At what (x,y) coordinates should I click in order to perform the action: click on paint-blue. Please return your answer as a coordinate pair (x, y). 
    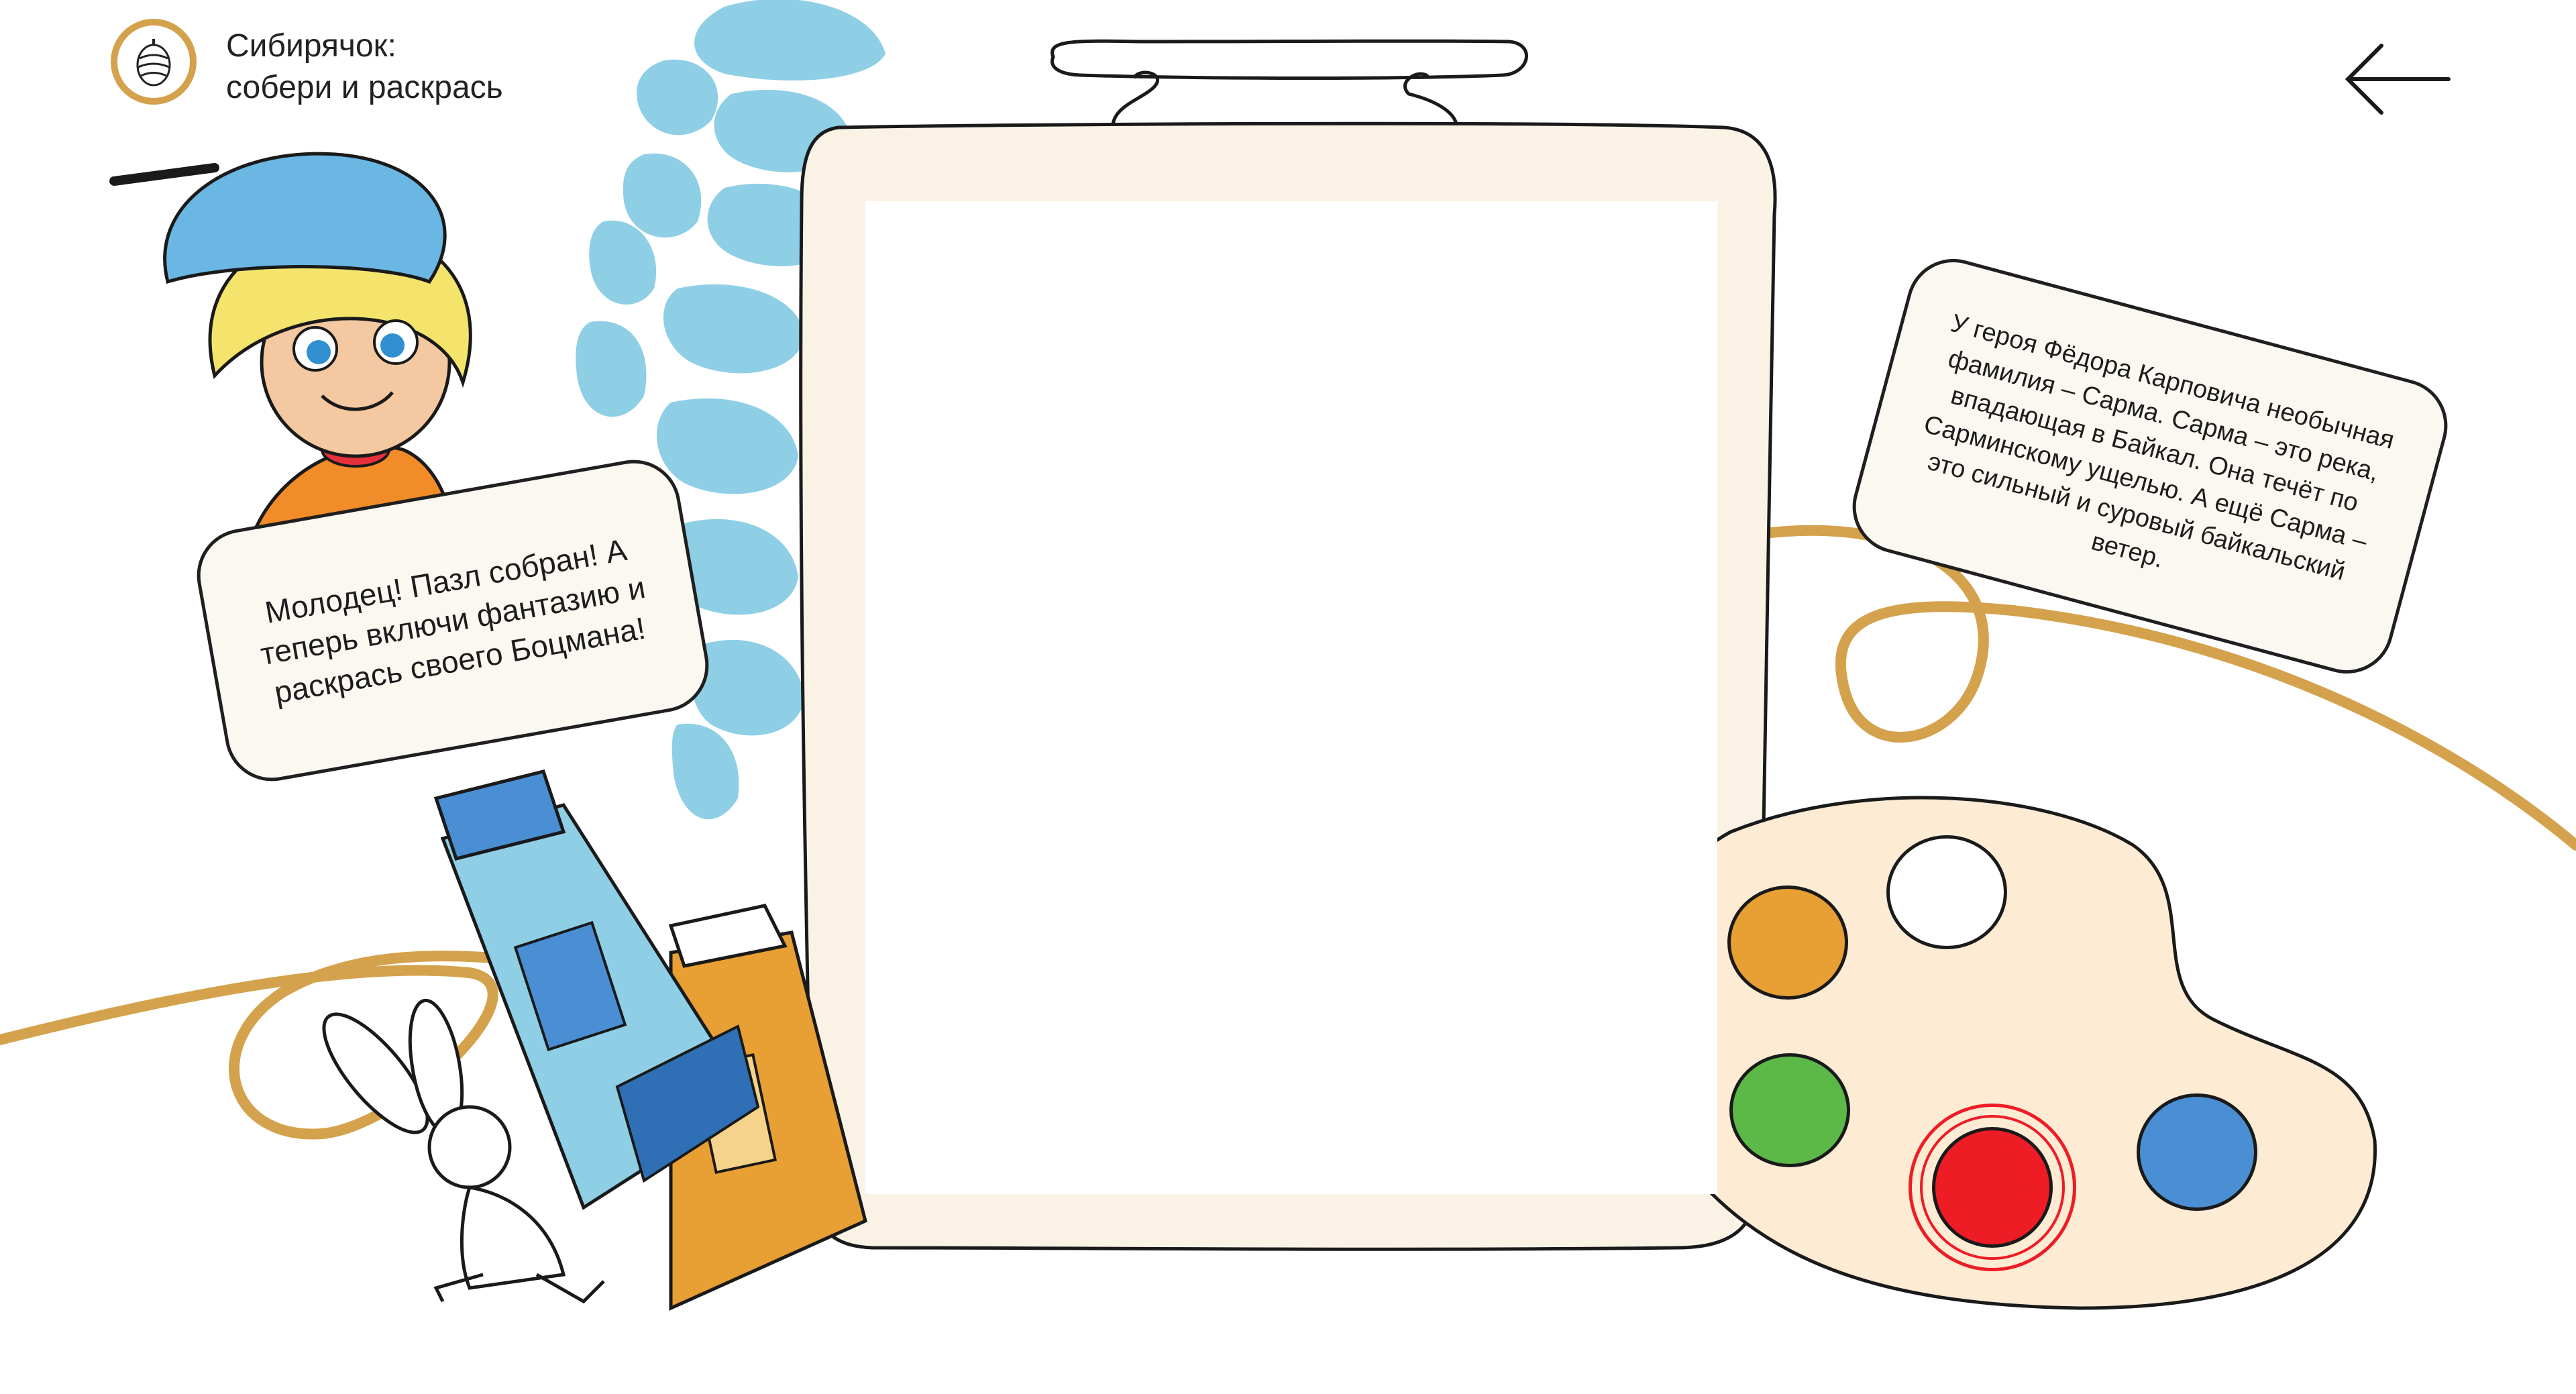
    Looking at the image, I should click on (2197, 1152).